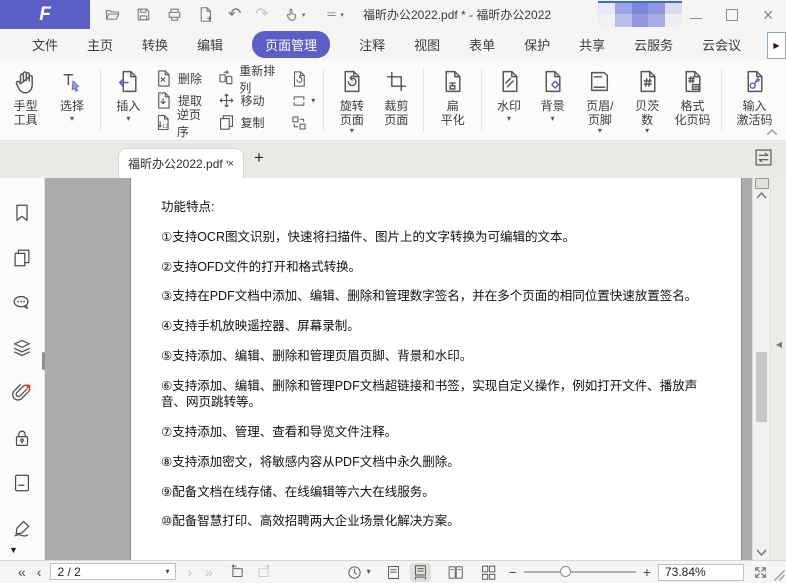  What do you see at coordinates (143, 14) in the screenshot?
I see `save-icon` at bounding box center [143, 14].